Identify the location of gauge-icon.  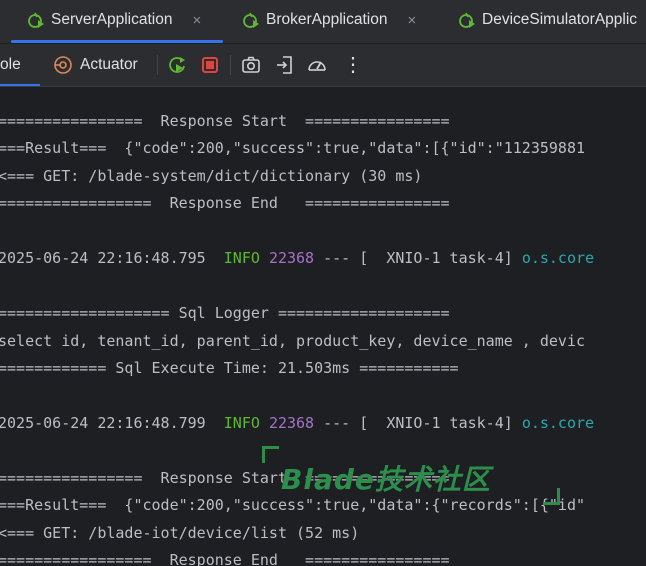
(317, 65).